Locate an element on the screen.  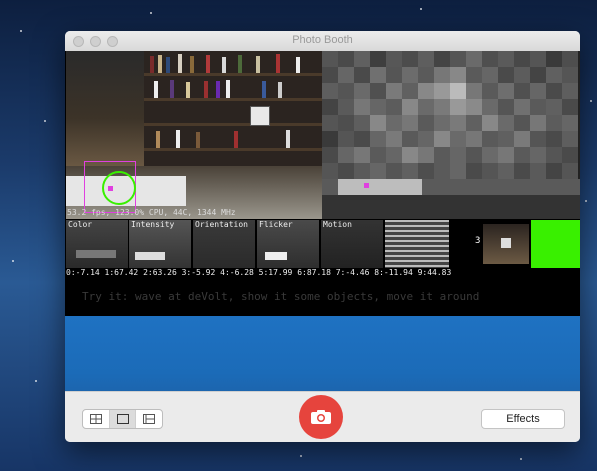
orientation-panel-label: Orientation is located at coordinates (221, 224).